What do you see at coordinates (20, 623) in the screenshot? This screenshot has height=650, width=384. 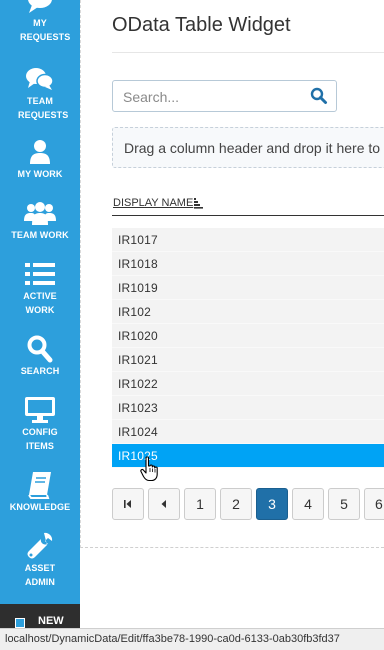 I see `new-icon` at bounding box center [20, 623].